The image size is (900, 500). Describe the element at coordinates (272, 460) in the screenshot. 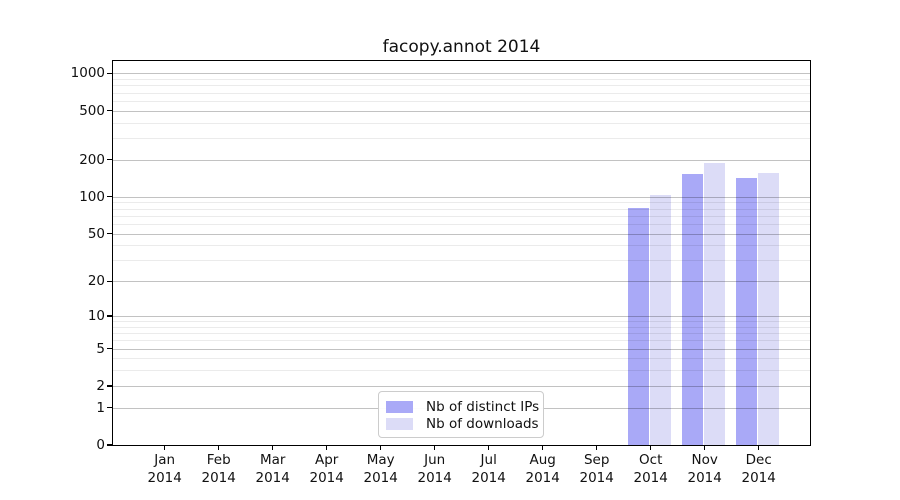

I see `x-tick-month: Mar` at that location.